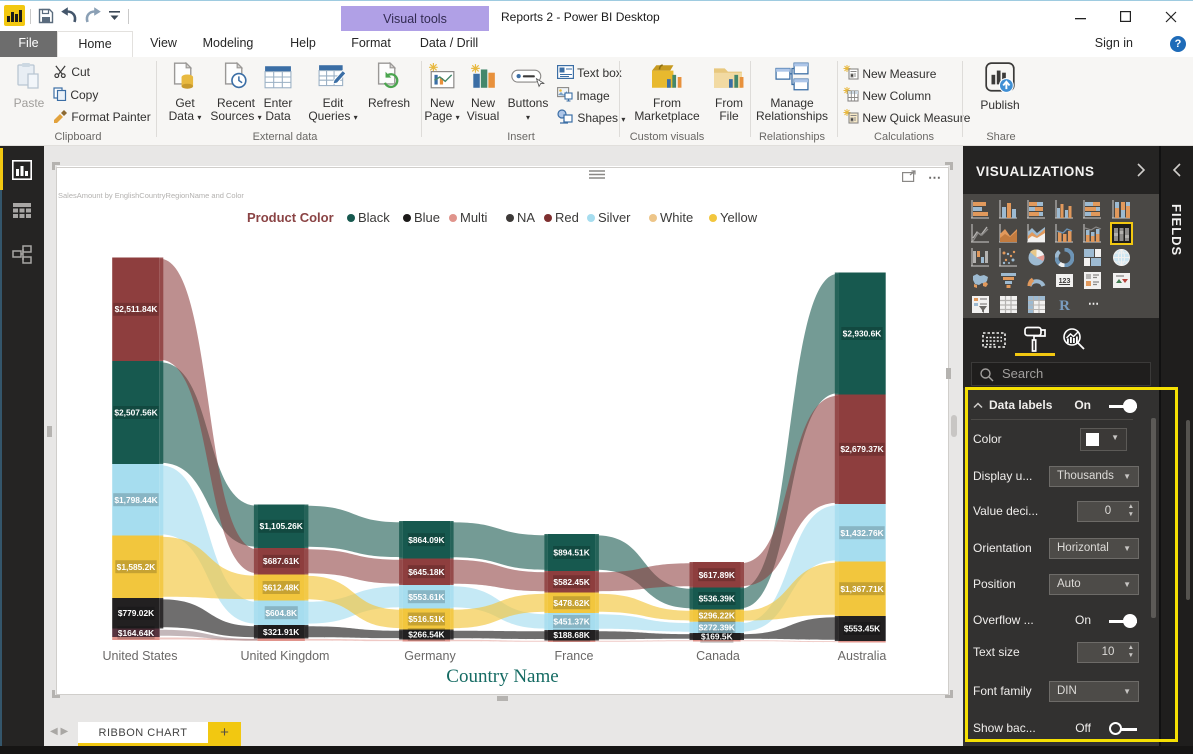  Describe the element at coordinates (862, 334) in the screenshot. I see `svg-text: $2,930.6K` at that location.